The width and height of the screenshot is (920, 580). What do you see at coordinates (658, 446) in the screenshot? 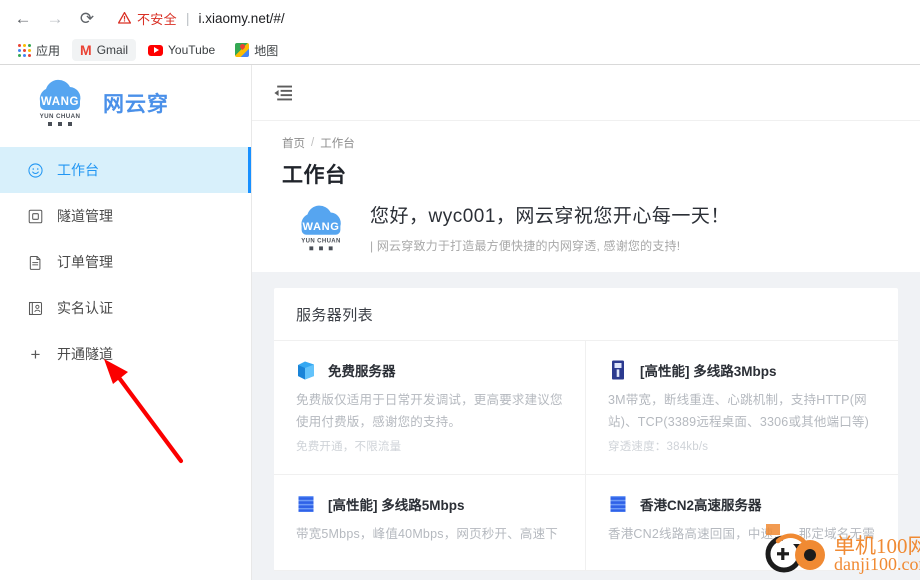
I see `server-sub: 穿透速度：384kb/s` at bounding box center [658, 446].